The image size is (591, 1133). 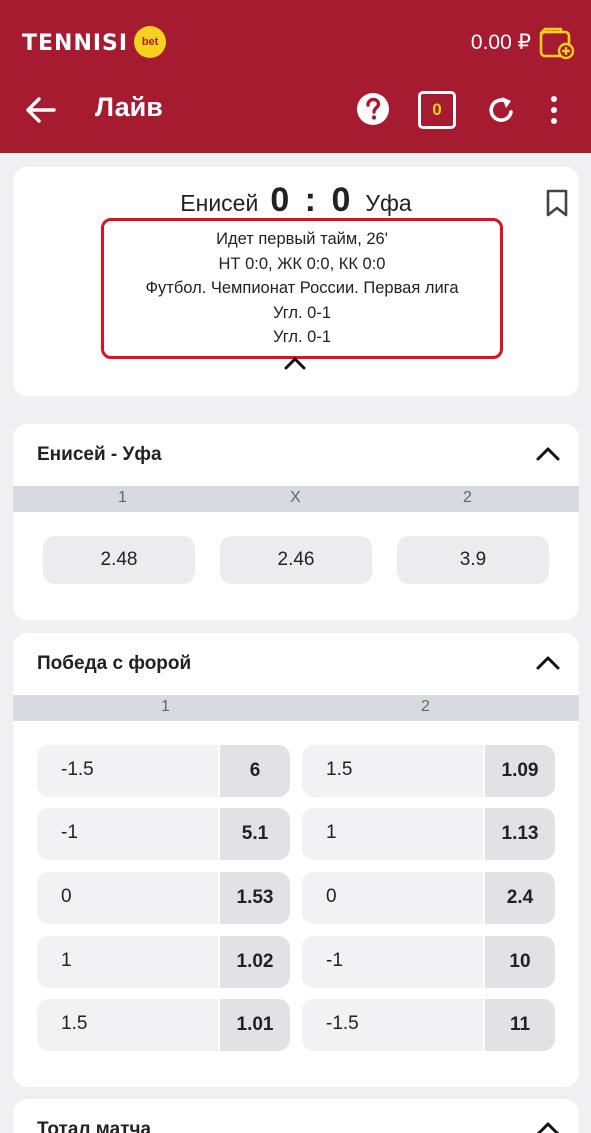 I want to click on handicap-option: -1.5 11, so click(x=428, y=1025).